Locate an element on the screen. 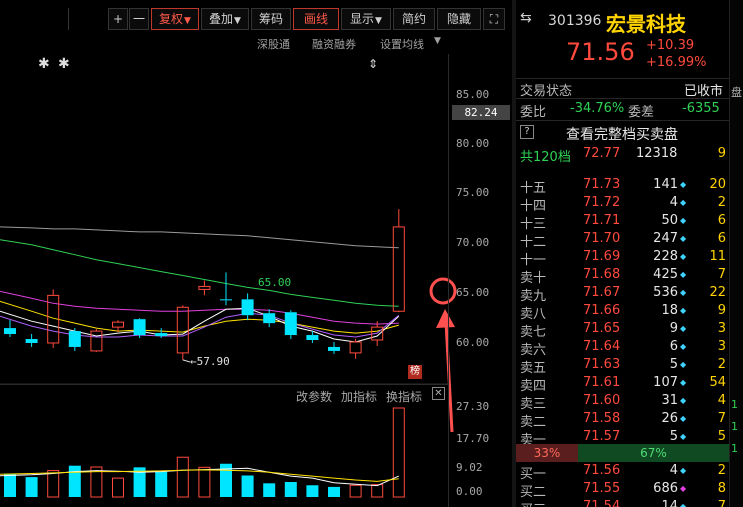 This screenshot has height=507, width=743. order-level: 卖五 is located at coordinates (533, 368).